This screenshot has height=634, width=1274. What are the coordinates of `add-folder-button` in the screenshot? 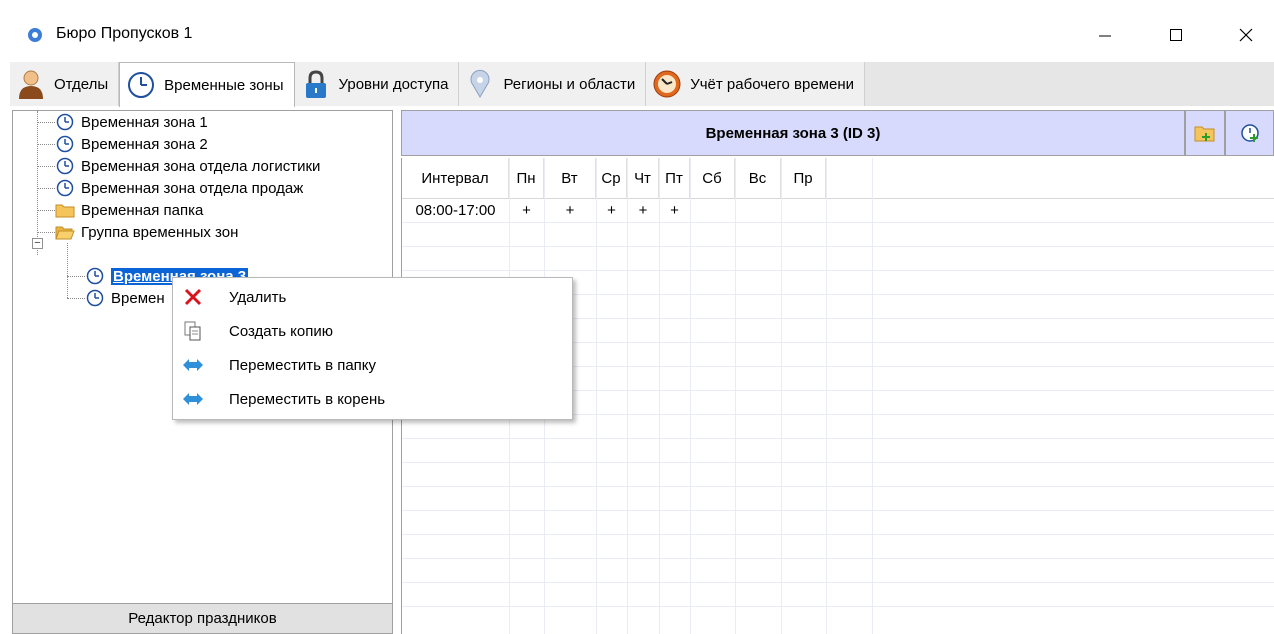 It's located at (1205, 133).